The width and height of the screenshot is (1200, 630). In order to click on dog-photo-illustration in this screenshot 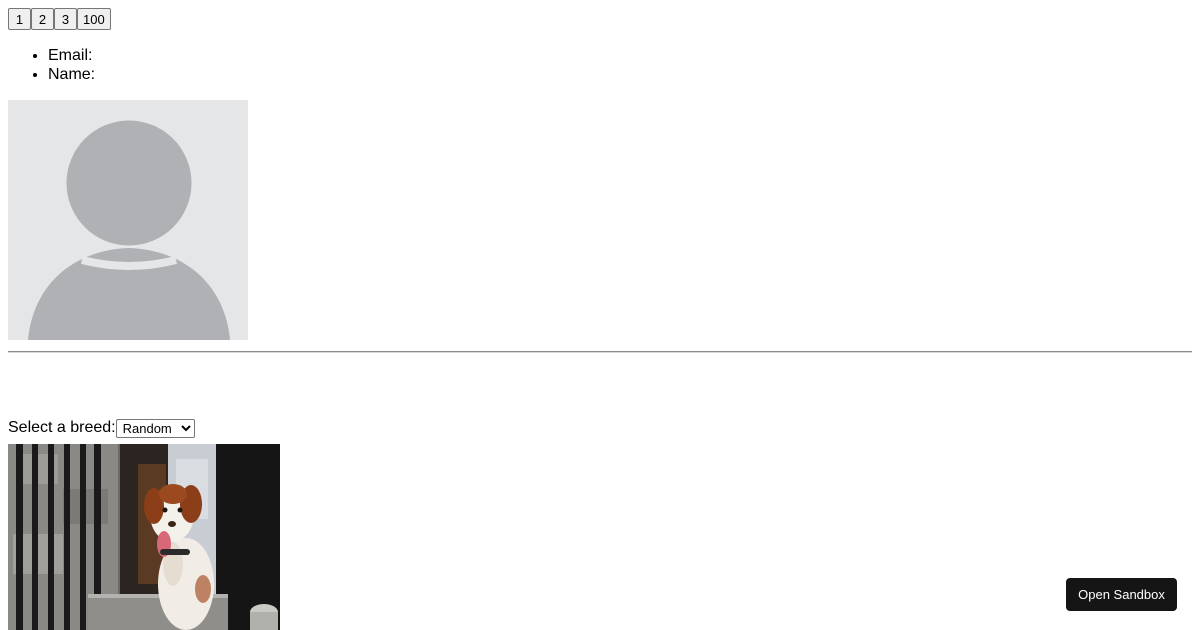, I will do `click(144, 537)`.